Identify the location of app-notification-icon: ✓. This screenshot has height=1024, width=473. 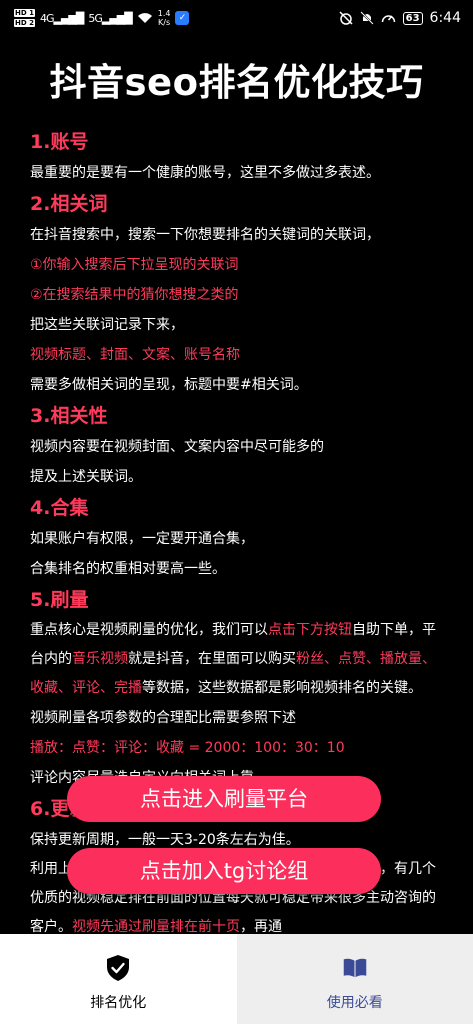
(182, 18).